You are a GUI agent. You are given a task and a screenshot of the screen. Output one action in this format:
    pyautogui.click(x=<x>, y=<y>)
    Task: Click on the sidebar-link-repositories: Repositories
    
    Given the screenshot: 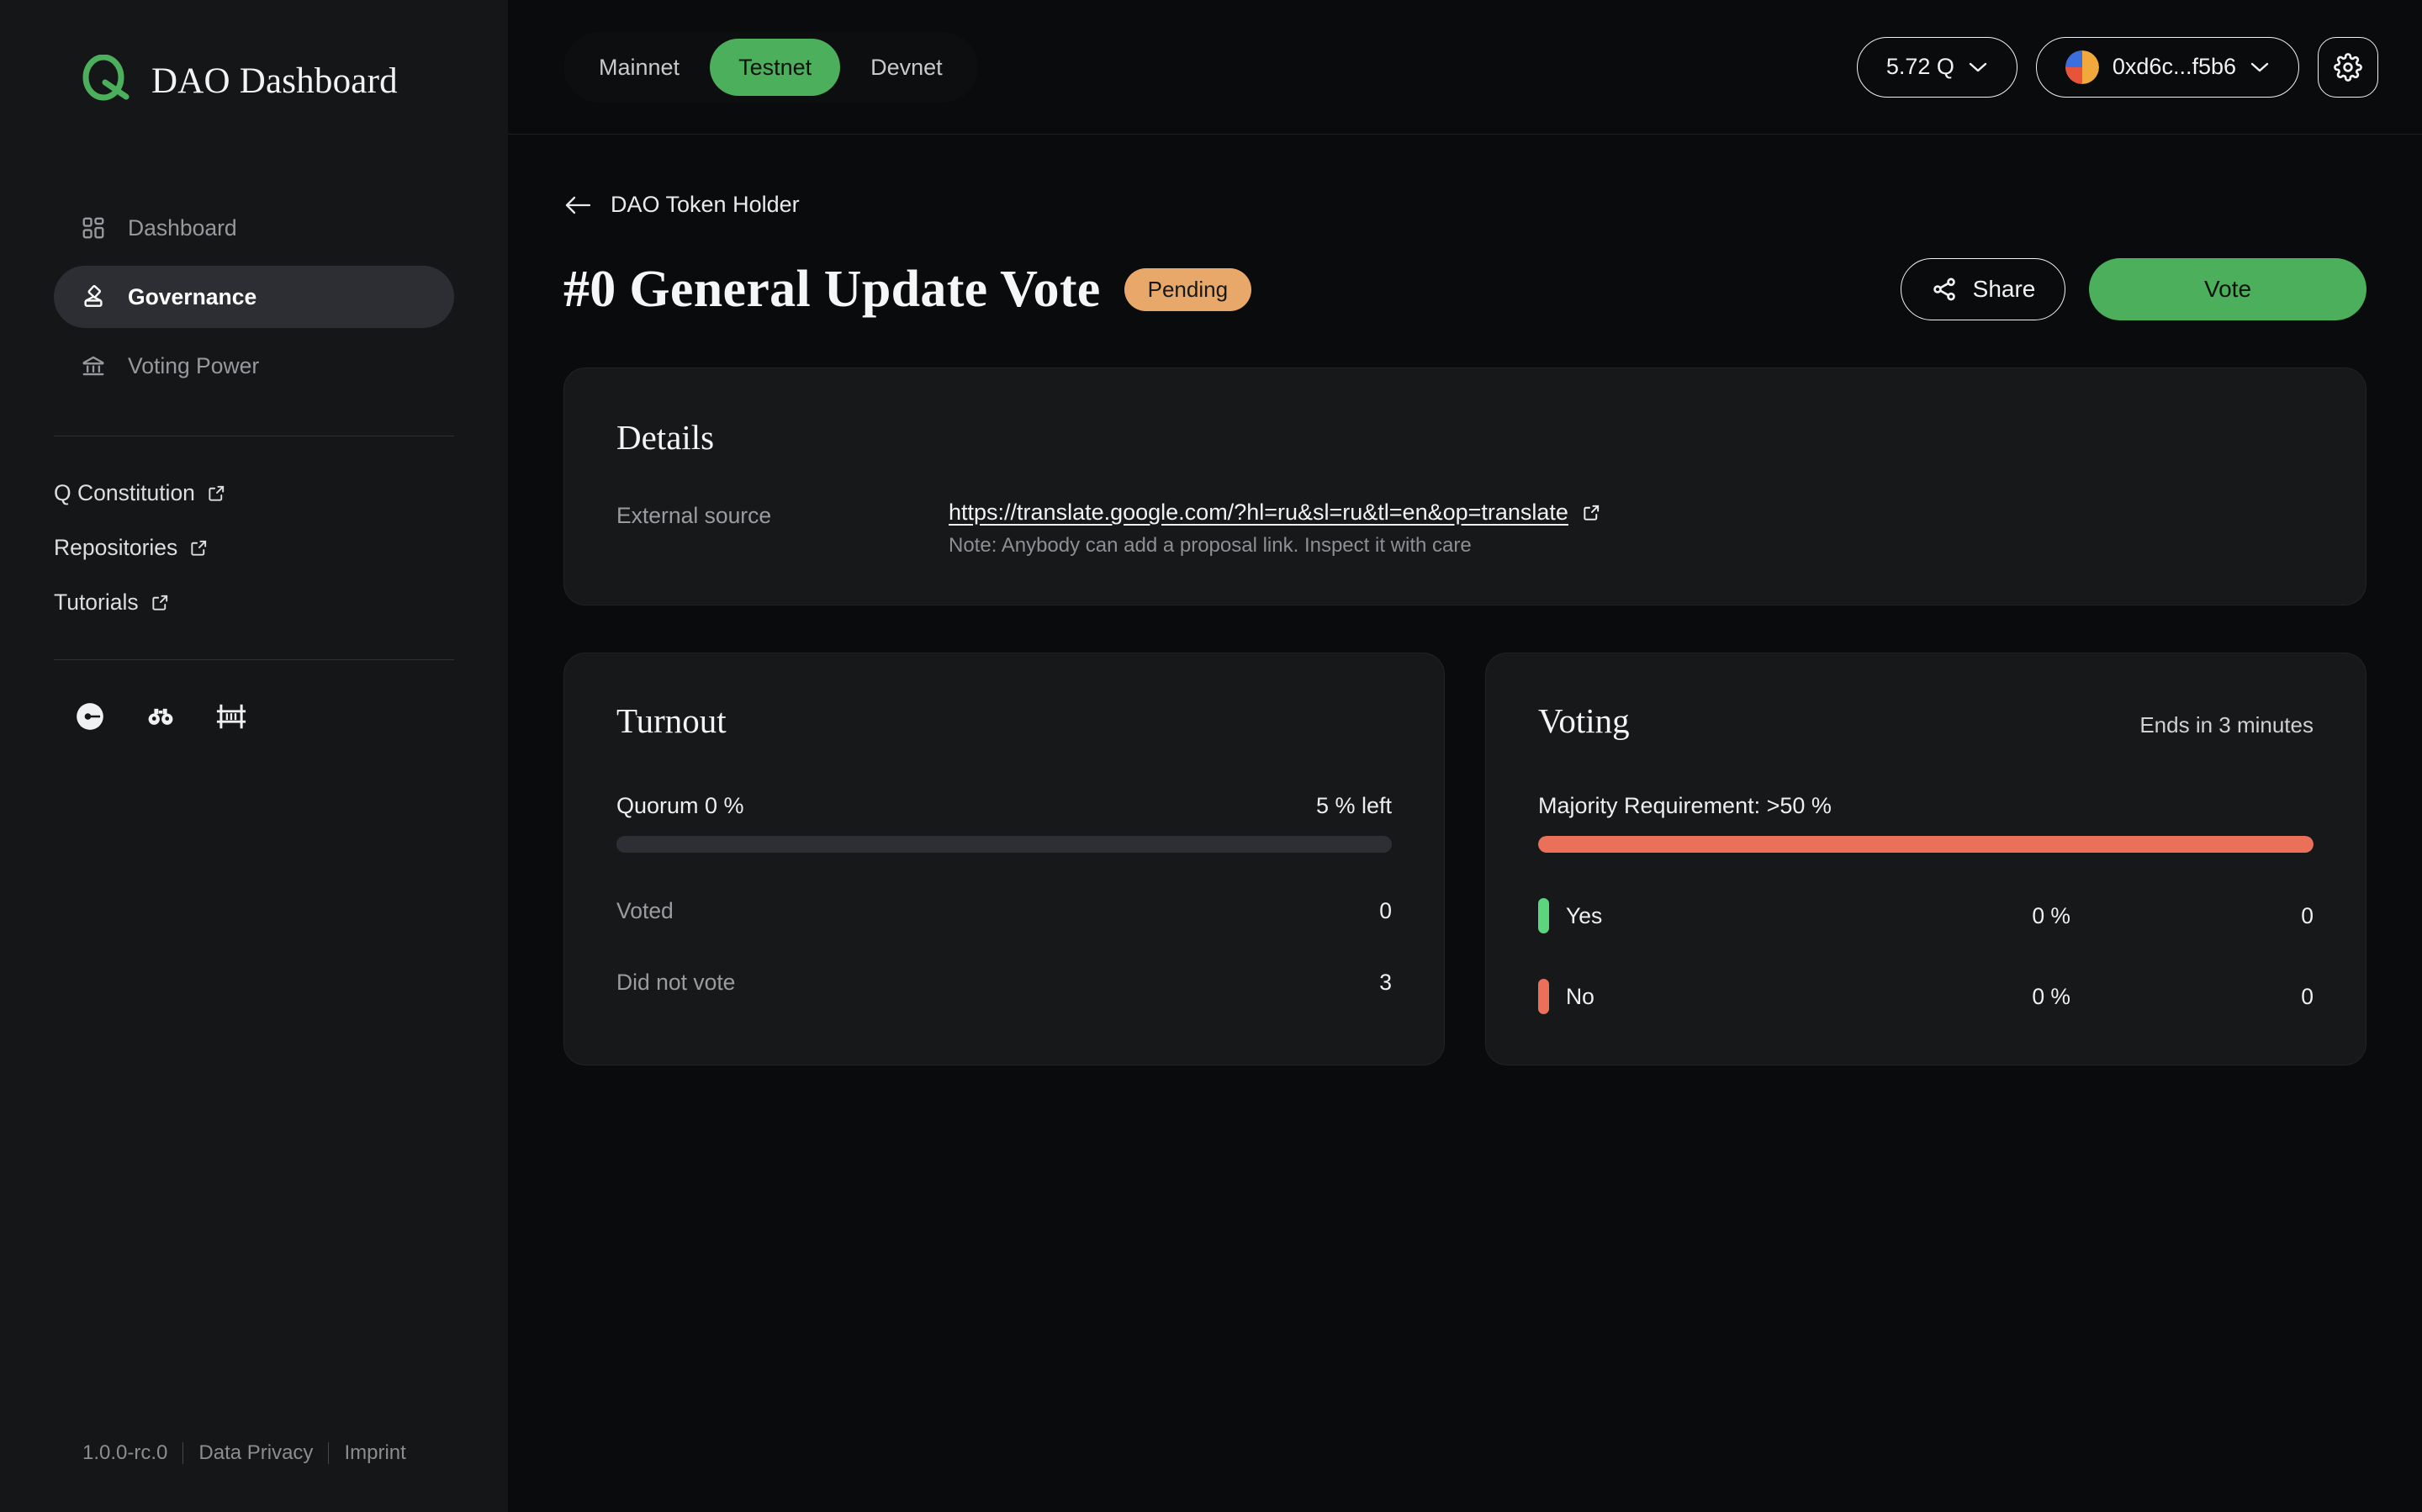 What is the action you would take?
    pyautogui.click(x=131, y=548)
    